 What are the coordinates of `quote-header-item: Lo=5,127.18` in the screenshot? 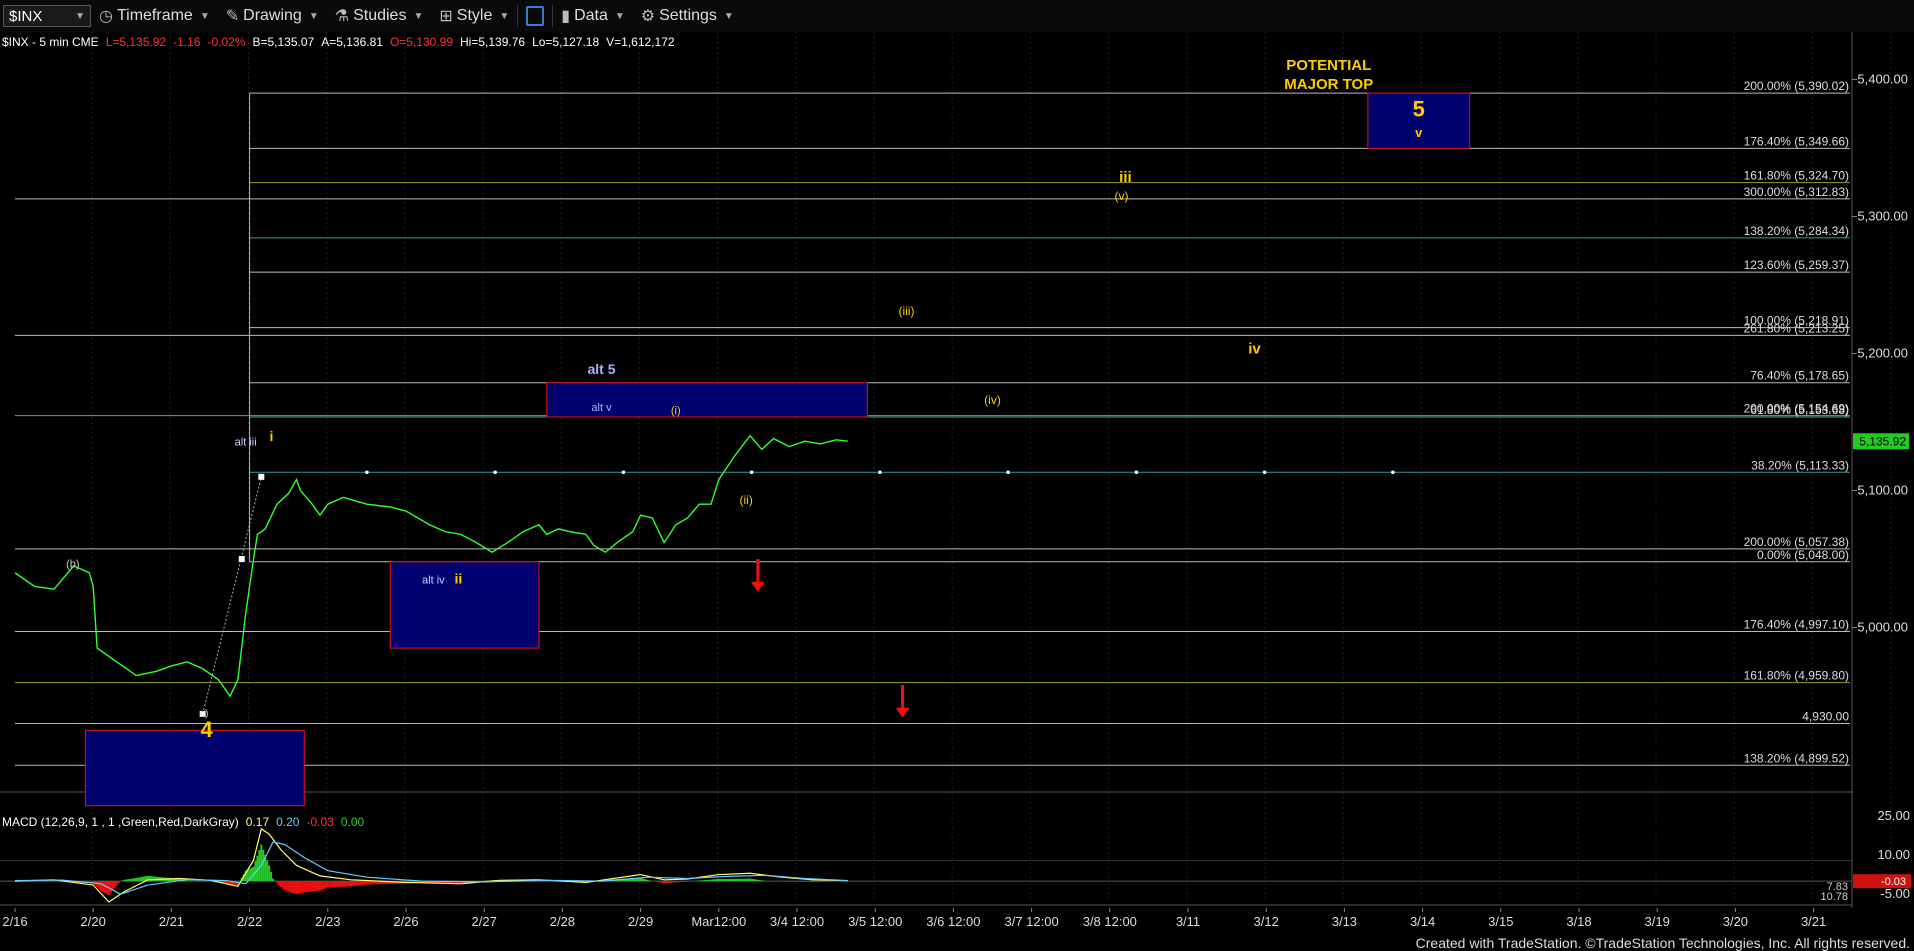 It's located at (565, 42).